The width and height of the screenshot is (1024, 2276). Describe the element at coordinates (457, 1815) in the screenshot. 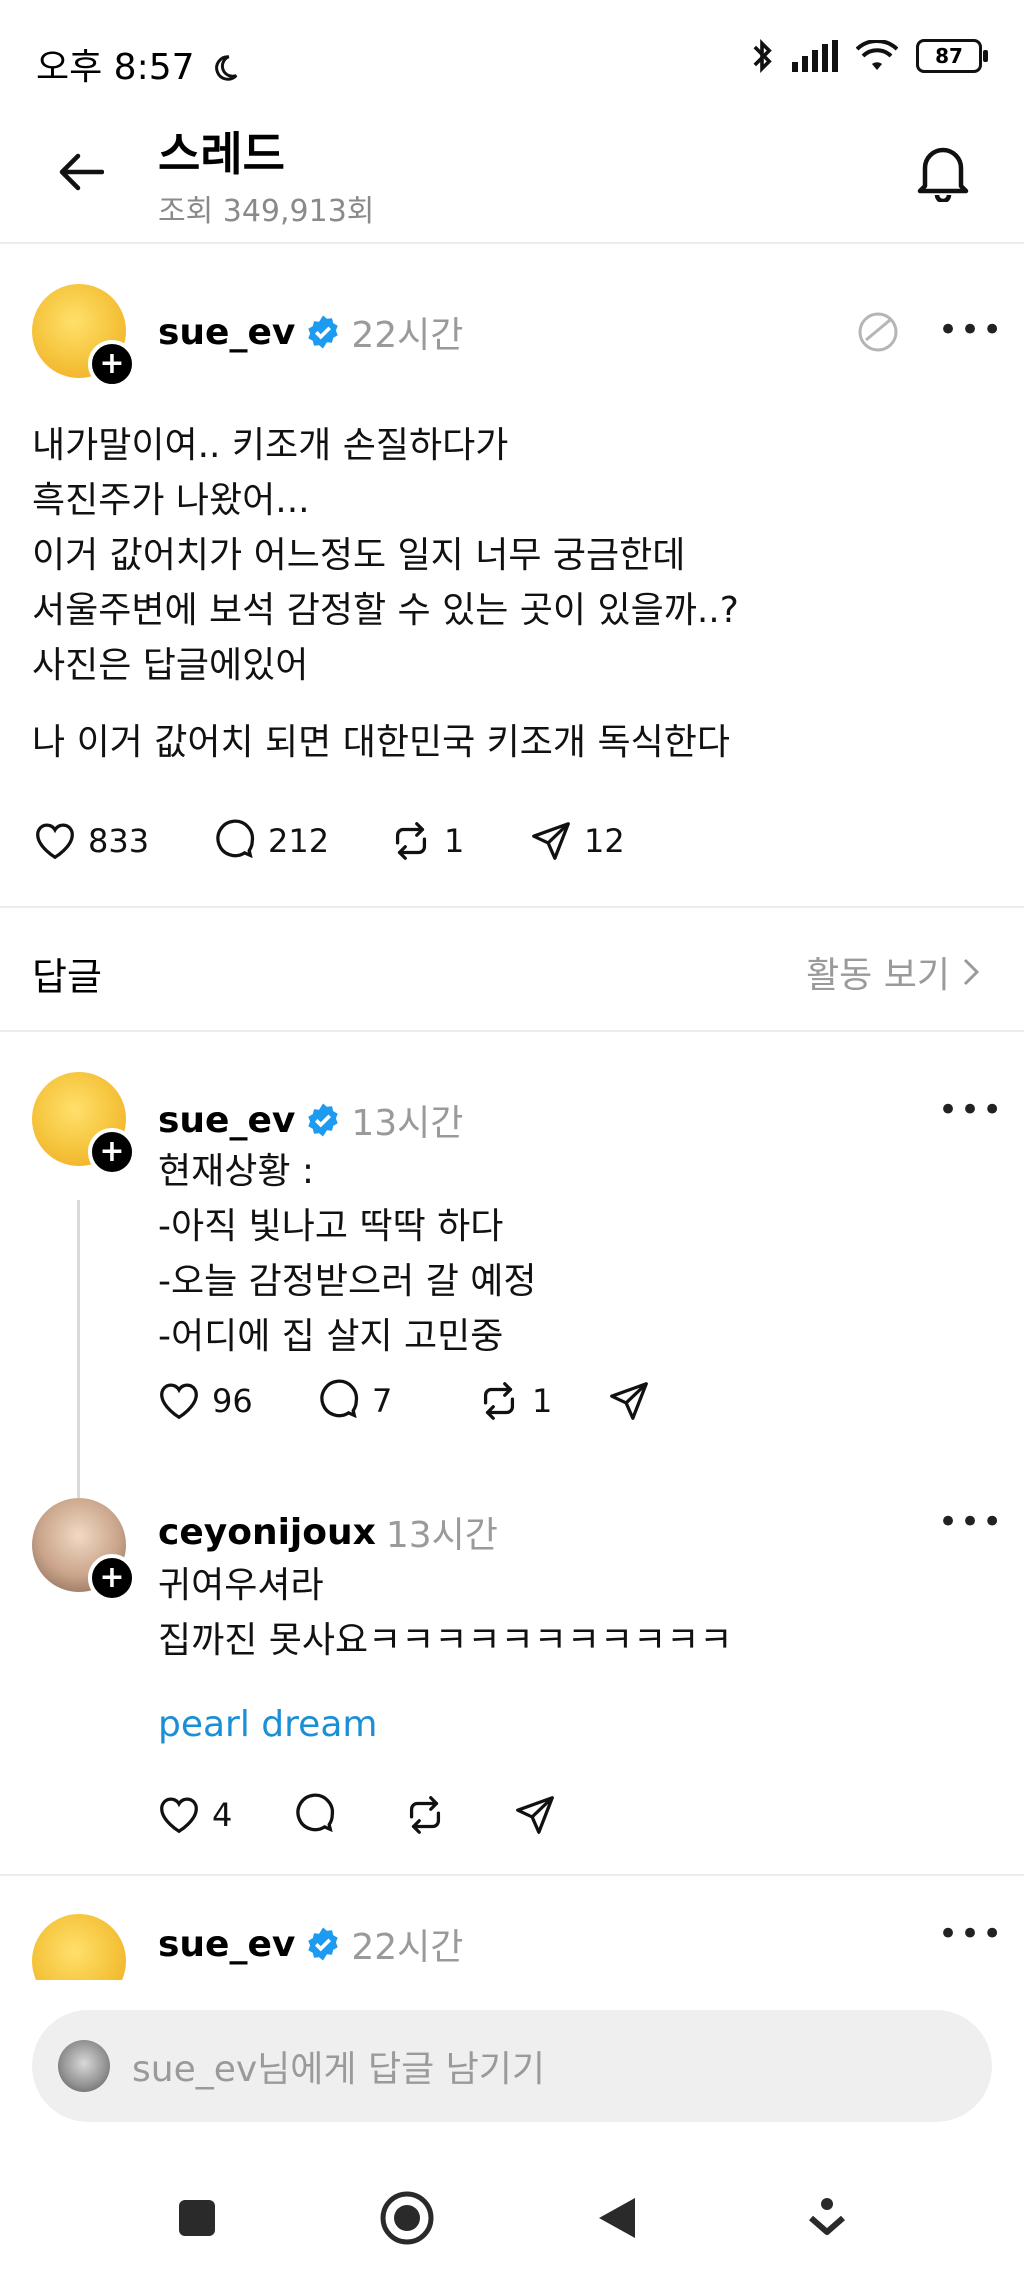

I see `repost-button` at that location.